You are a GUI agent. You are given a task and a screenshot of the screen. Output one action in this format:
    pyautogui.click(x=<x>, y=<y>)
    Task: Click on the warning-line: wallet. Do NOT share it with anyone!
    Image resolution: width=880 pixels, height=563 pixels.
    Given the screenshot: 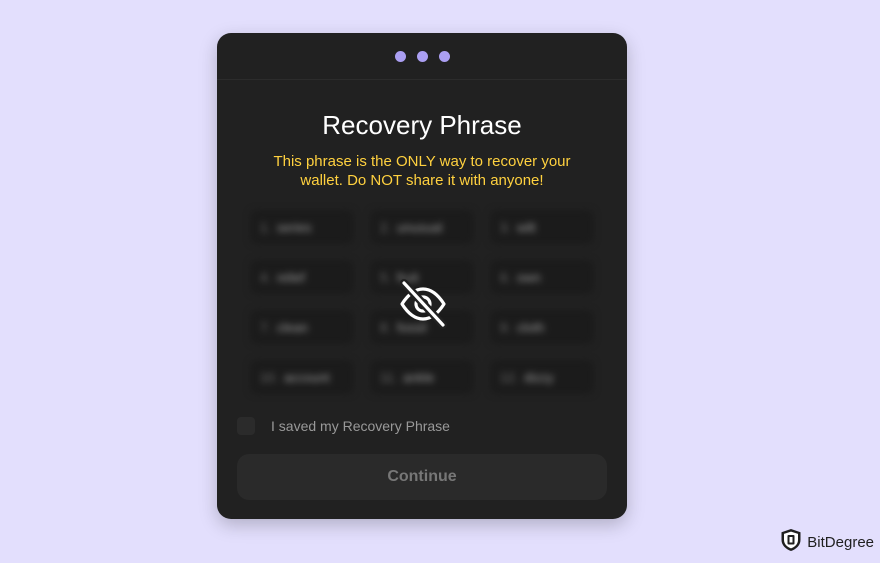 What is the action you would take?
    pyautogui.click(x=422, y=180)
    